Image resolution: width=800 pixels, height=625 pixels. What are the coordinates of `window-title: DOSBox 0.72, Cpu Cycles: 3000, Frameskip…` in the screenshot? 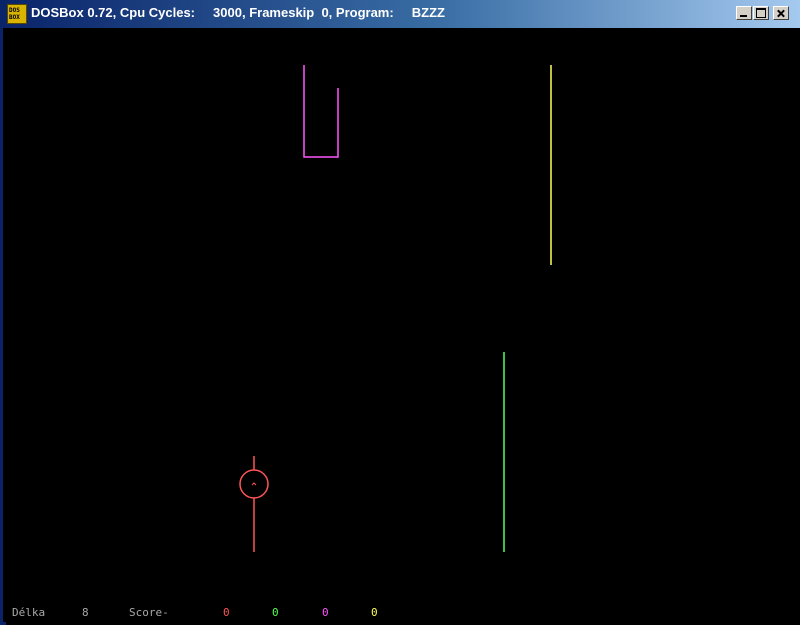 It's located at (238, 12).